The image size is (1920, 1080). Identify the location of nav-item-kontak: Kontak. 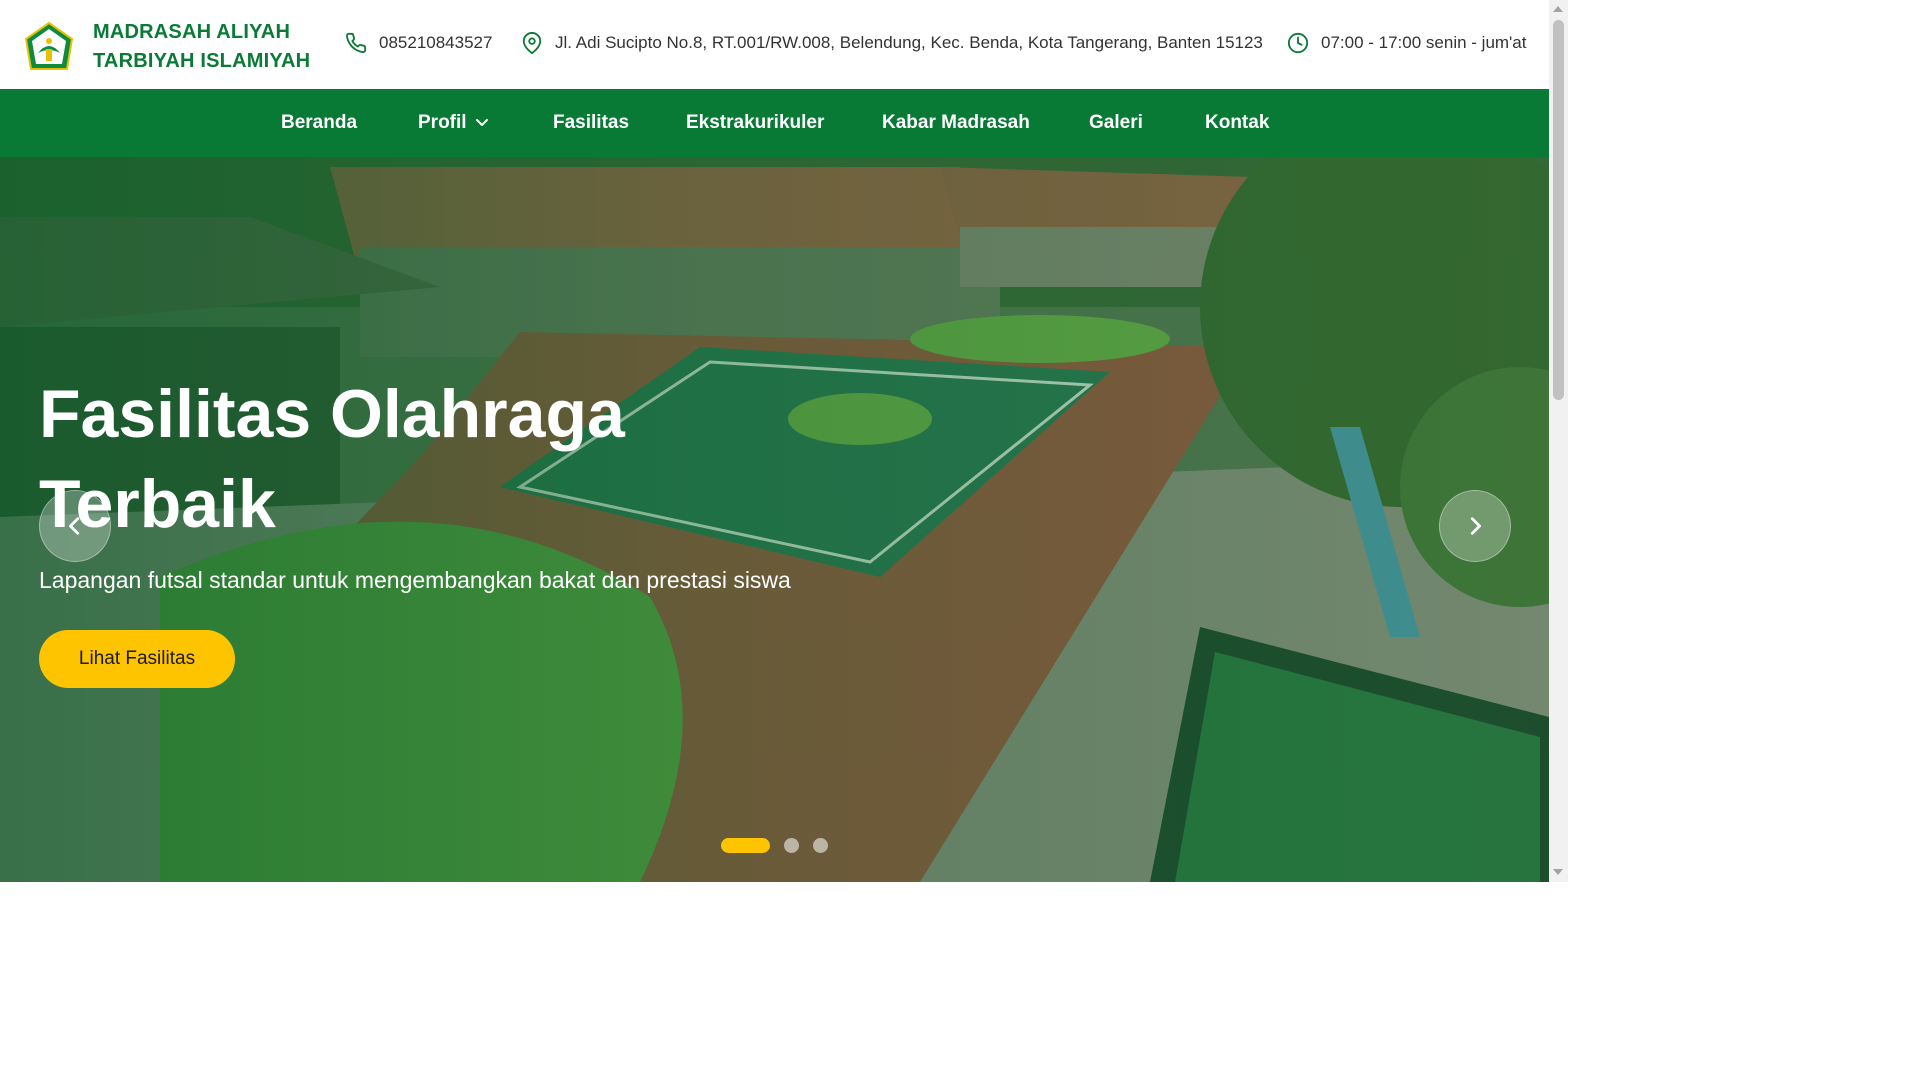
(1237, 123).